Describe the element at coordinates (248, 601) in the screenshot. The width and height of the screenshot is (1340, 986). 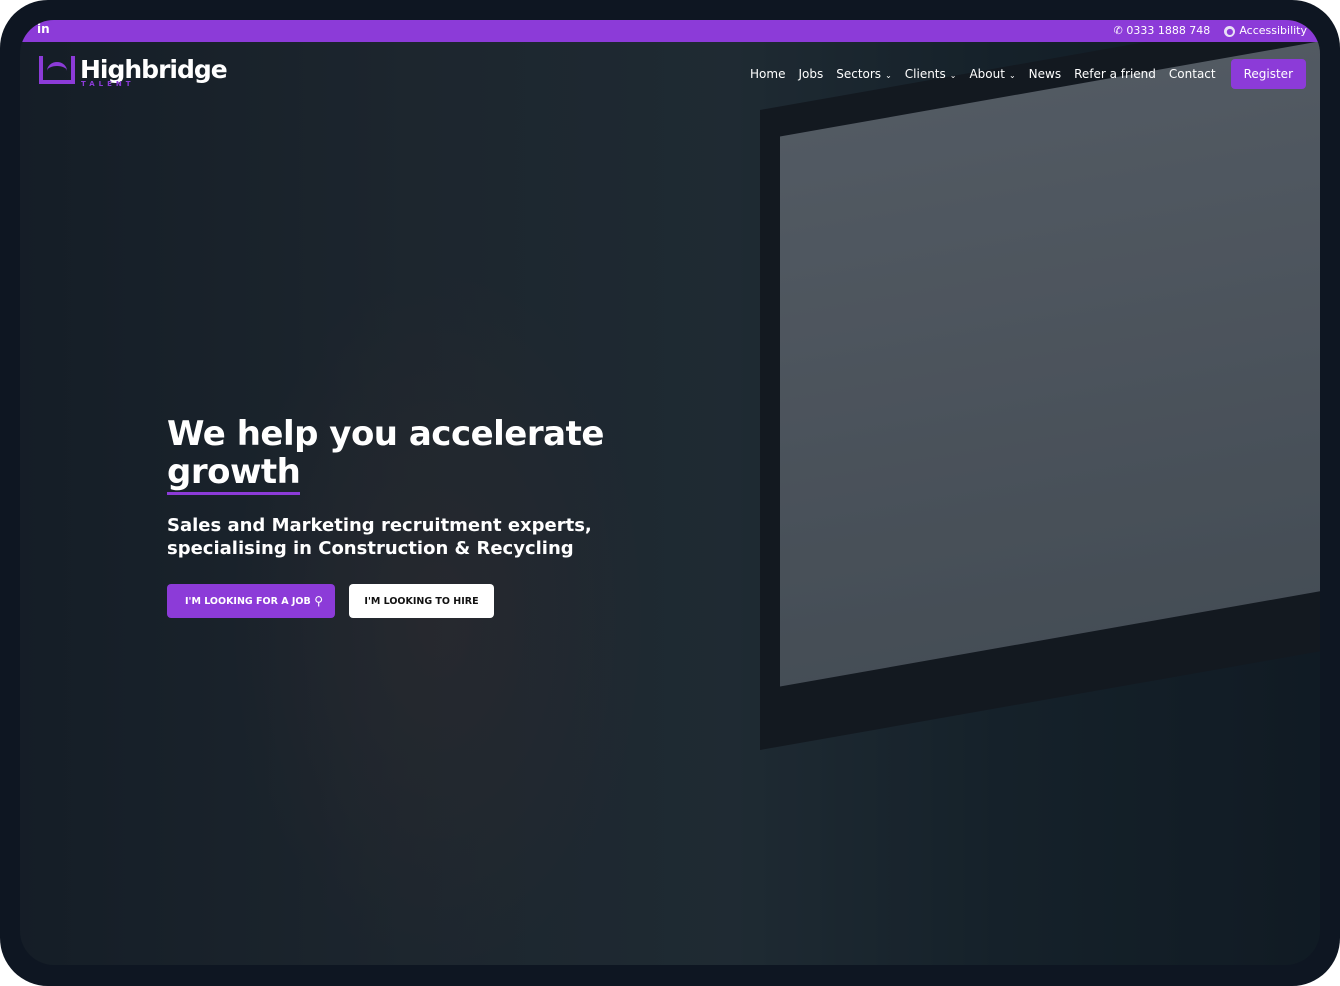
I see `looking-for-job-label: I'M LOOKING FOR A JOB` at that location.